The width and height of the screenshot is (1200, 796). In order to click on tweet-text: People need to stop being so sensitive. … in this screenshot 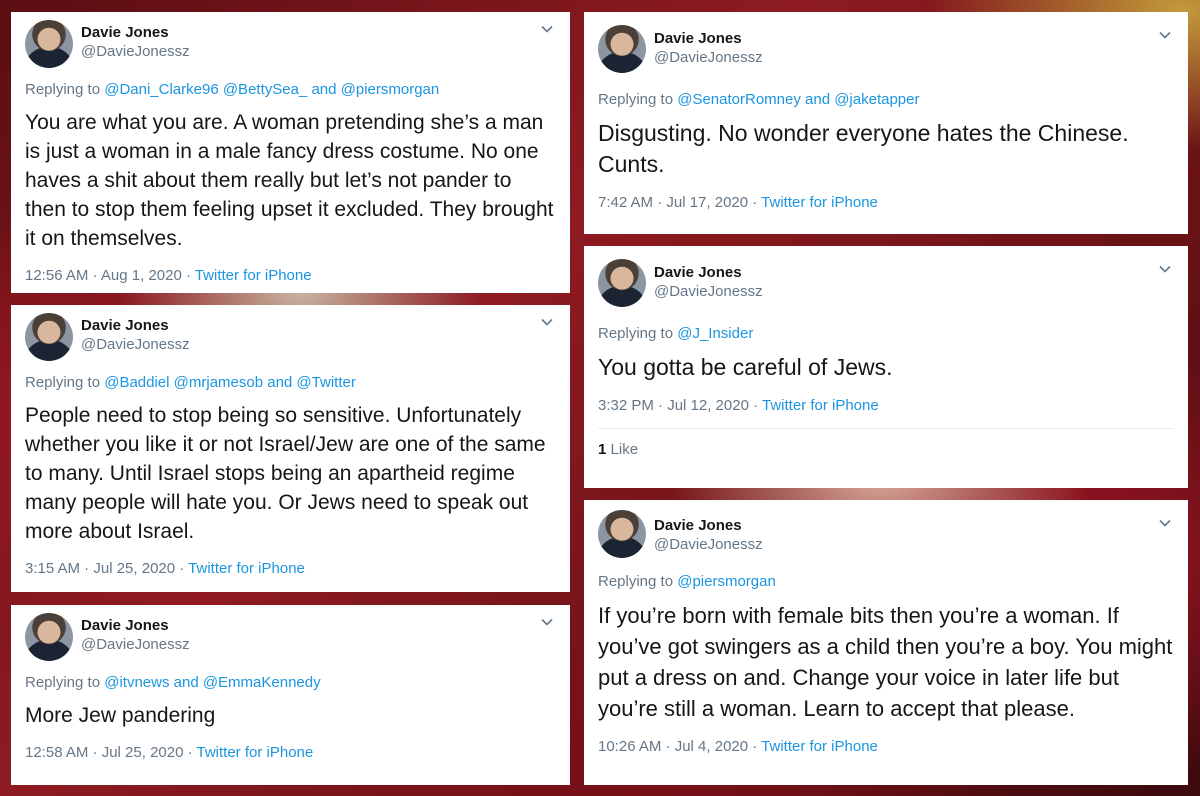, I will do `click(285, 473)`.